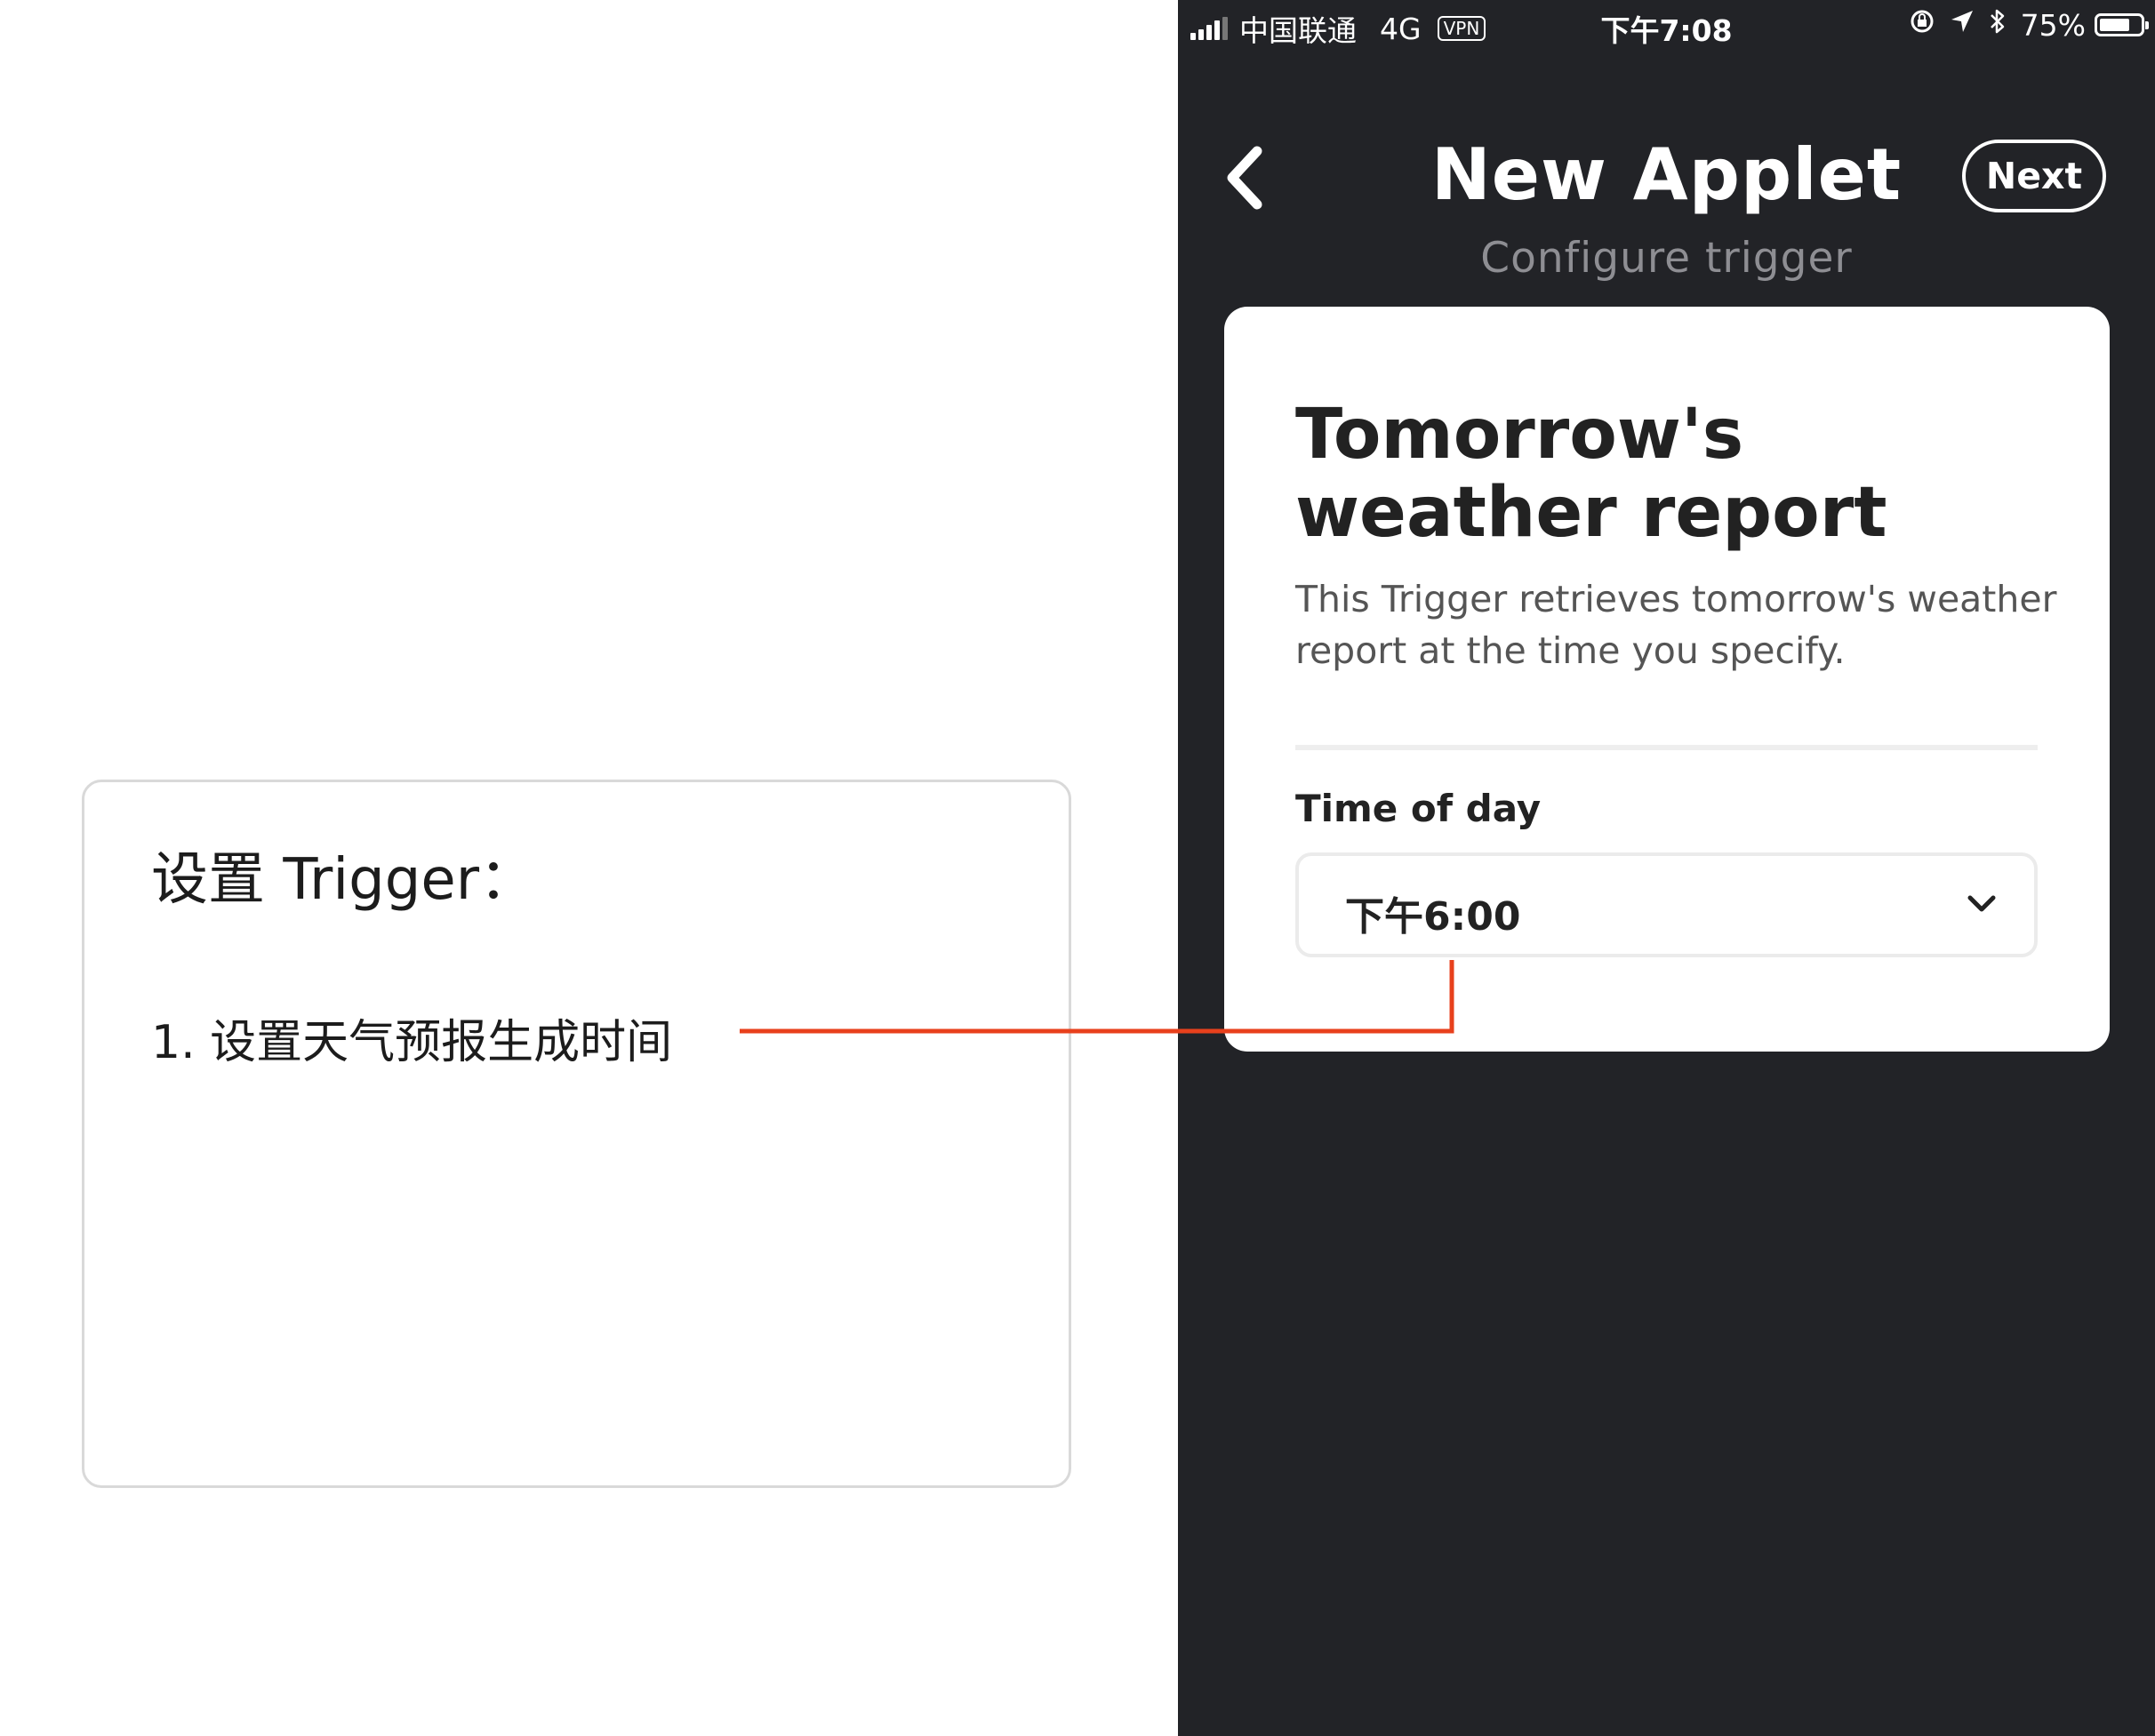 This screenshot has width=2155, height=1736. I want to click on divider, so click(1666, 747).